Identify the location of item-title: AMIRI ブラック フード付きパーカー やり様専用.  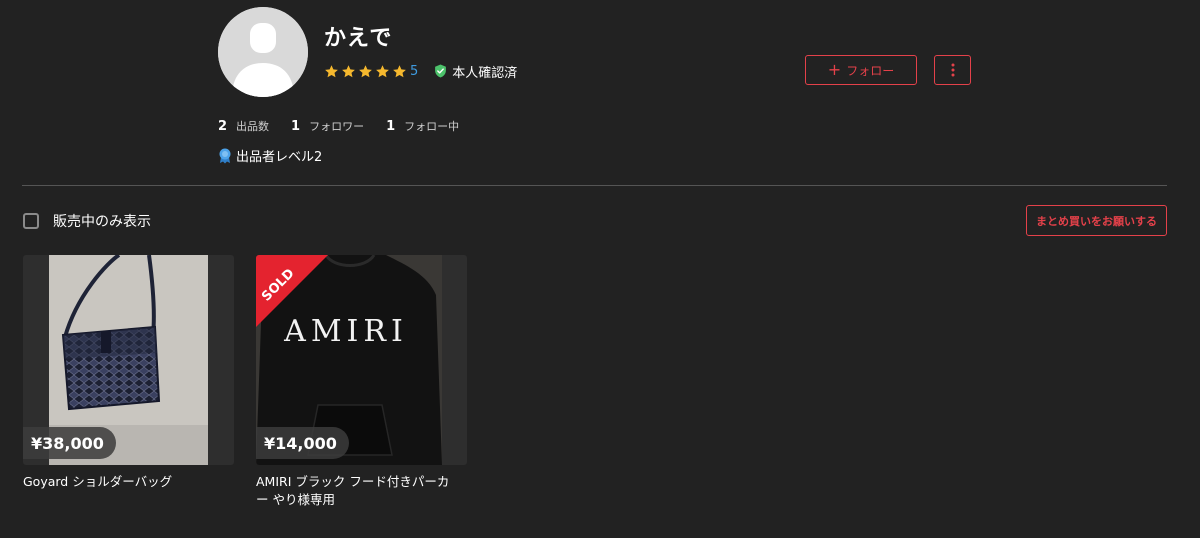
(358, 491).